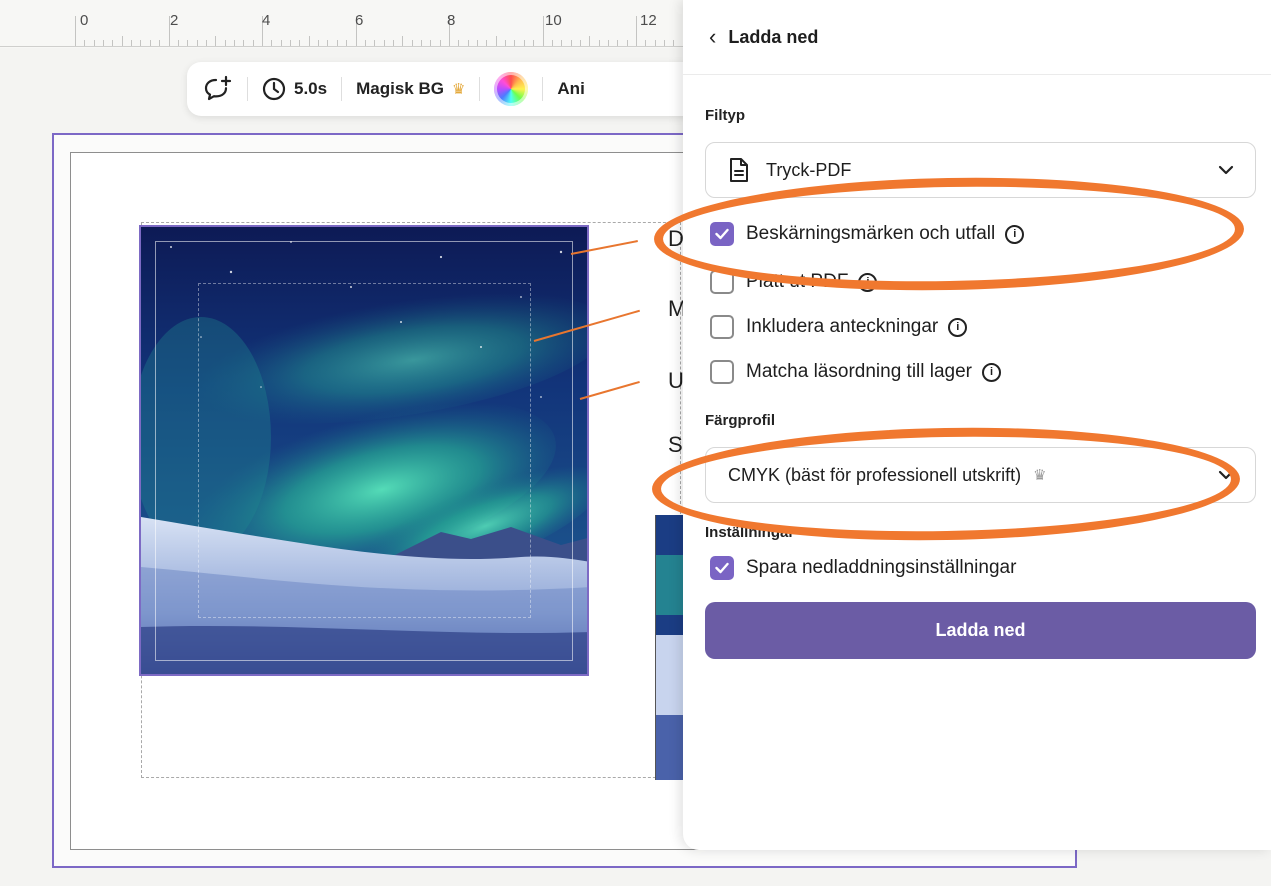  I want to click on ruler-number: 0, so click(84, 20).